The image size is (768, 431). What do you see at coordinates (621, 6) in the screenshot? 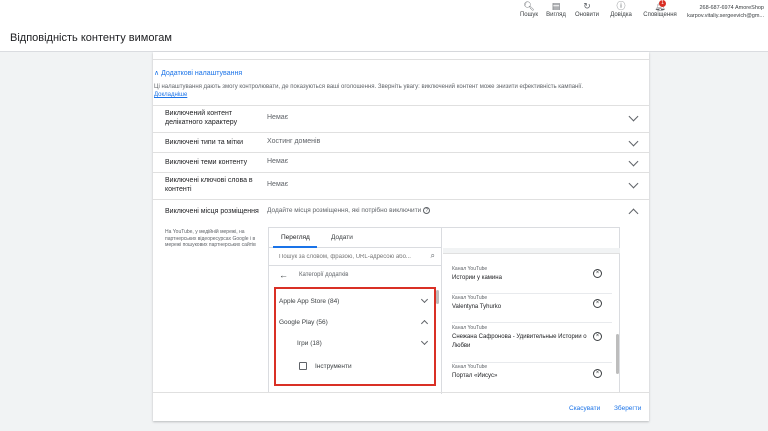
I see `help-icon: ⓘ` at bounding box center [621, 6].